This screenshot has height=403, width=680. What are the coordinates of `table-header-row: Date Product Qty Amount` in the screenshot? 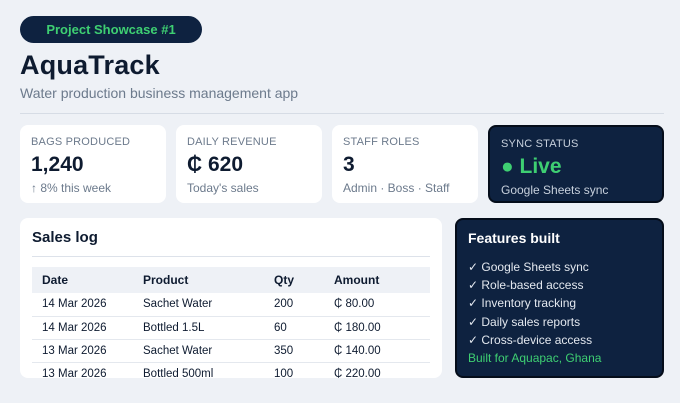 It's located at (231, 280).